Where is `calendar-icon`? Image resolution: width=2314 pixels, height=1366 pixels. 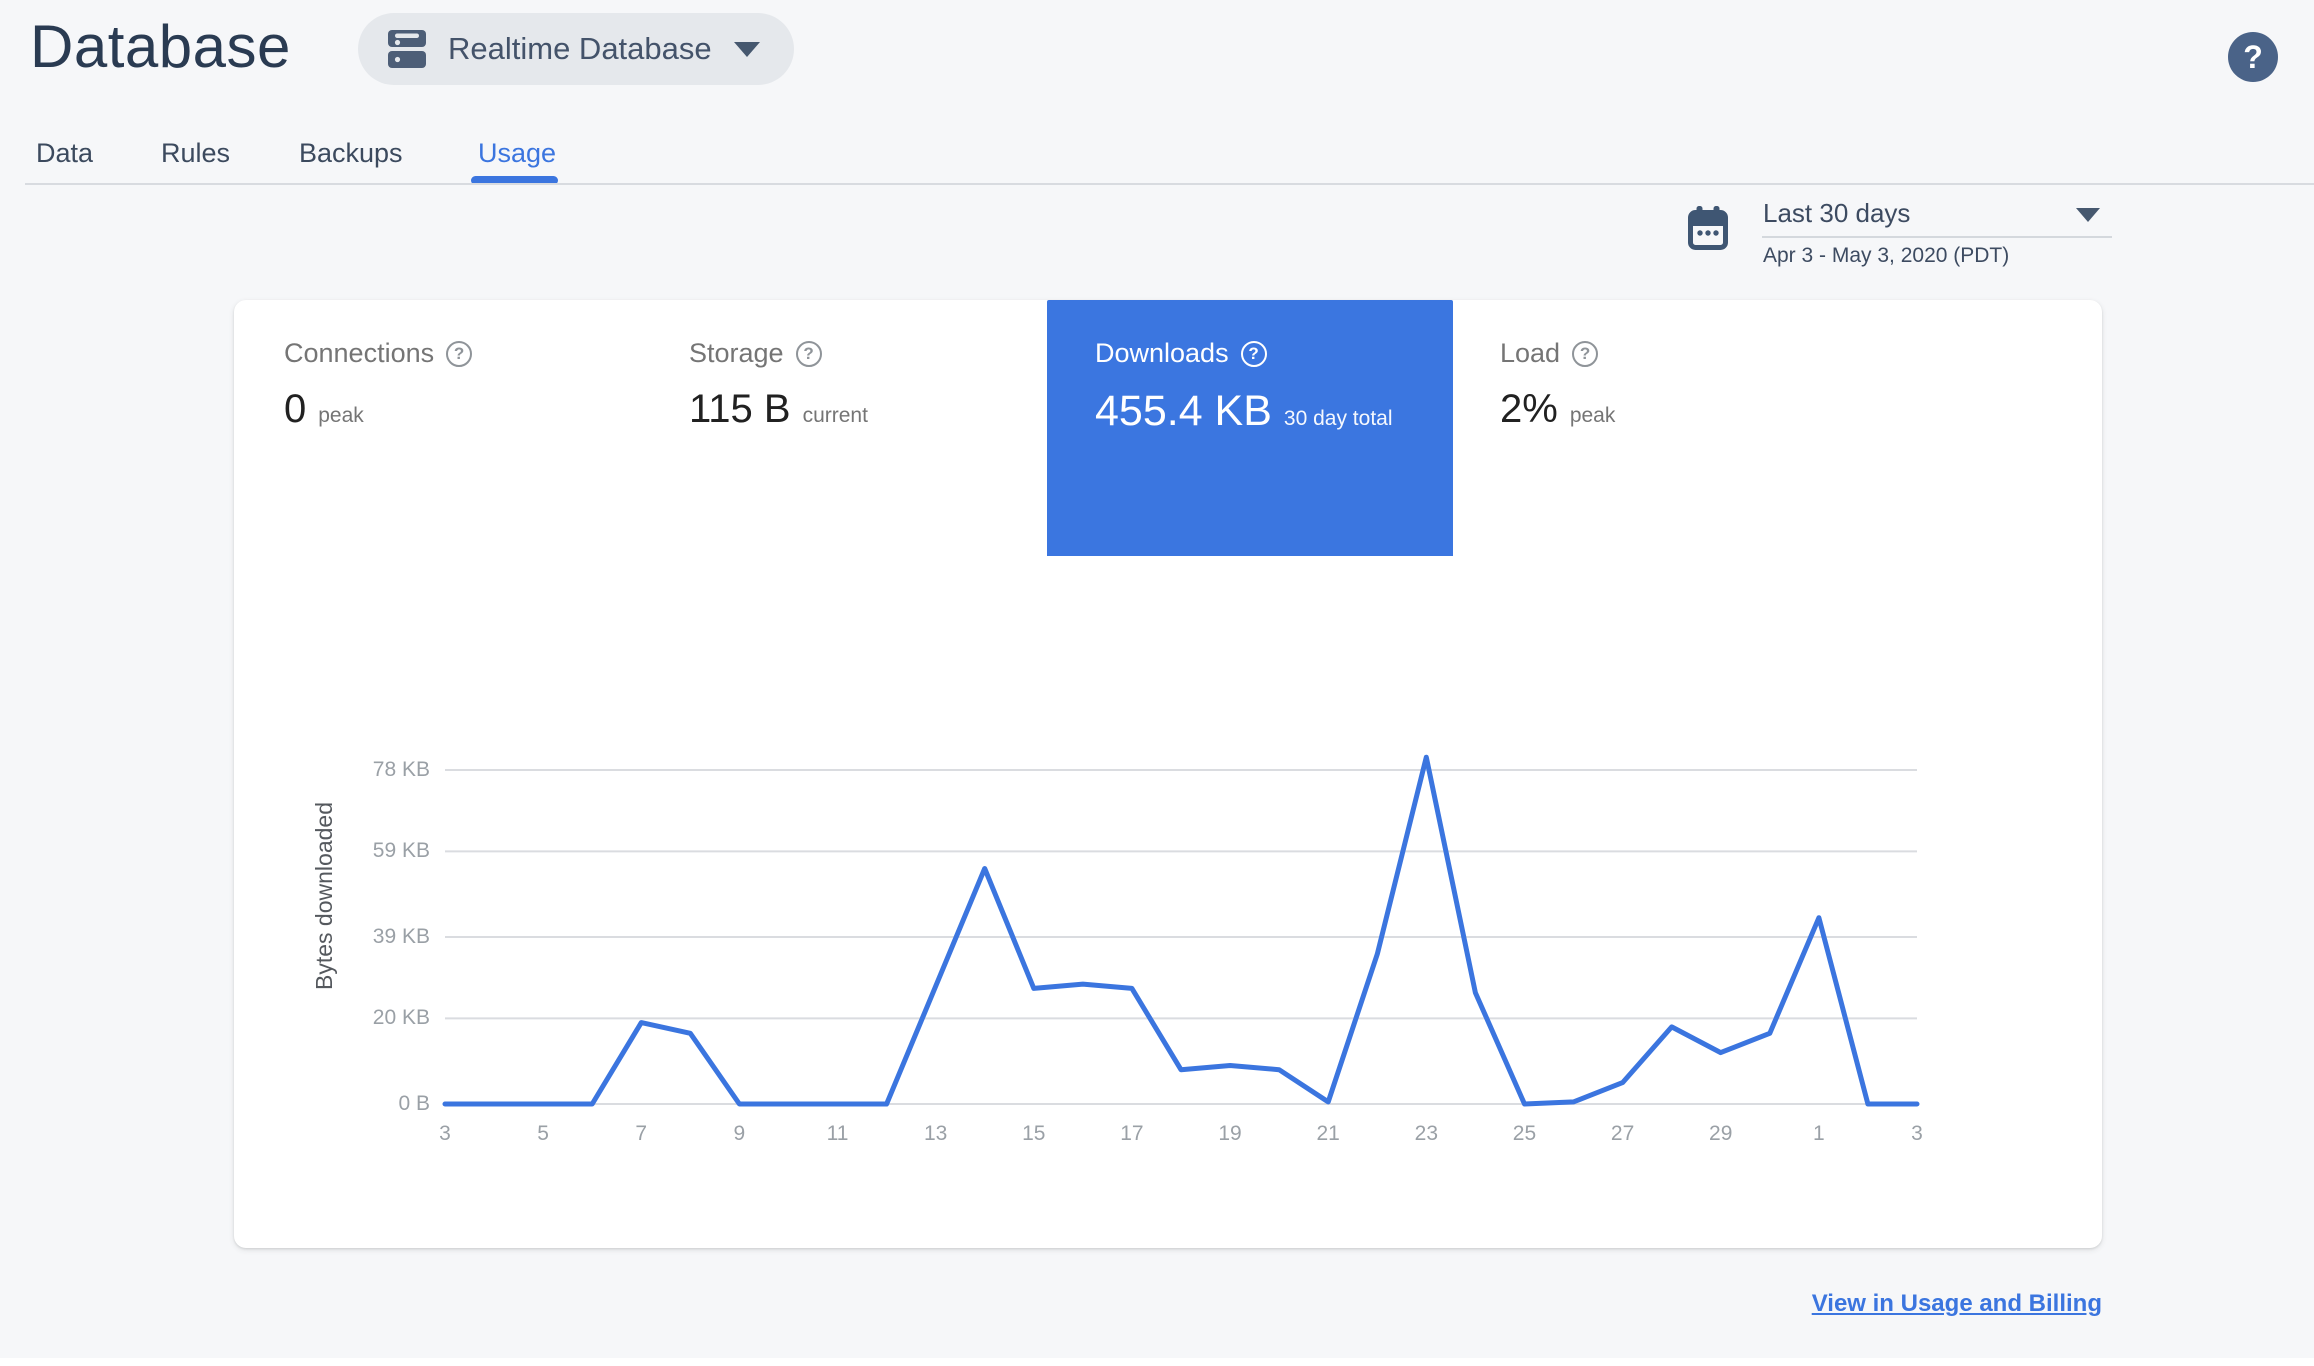 calendar-icon is located at coordinates (1708, 230).